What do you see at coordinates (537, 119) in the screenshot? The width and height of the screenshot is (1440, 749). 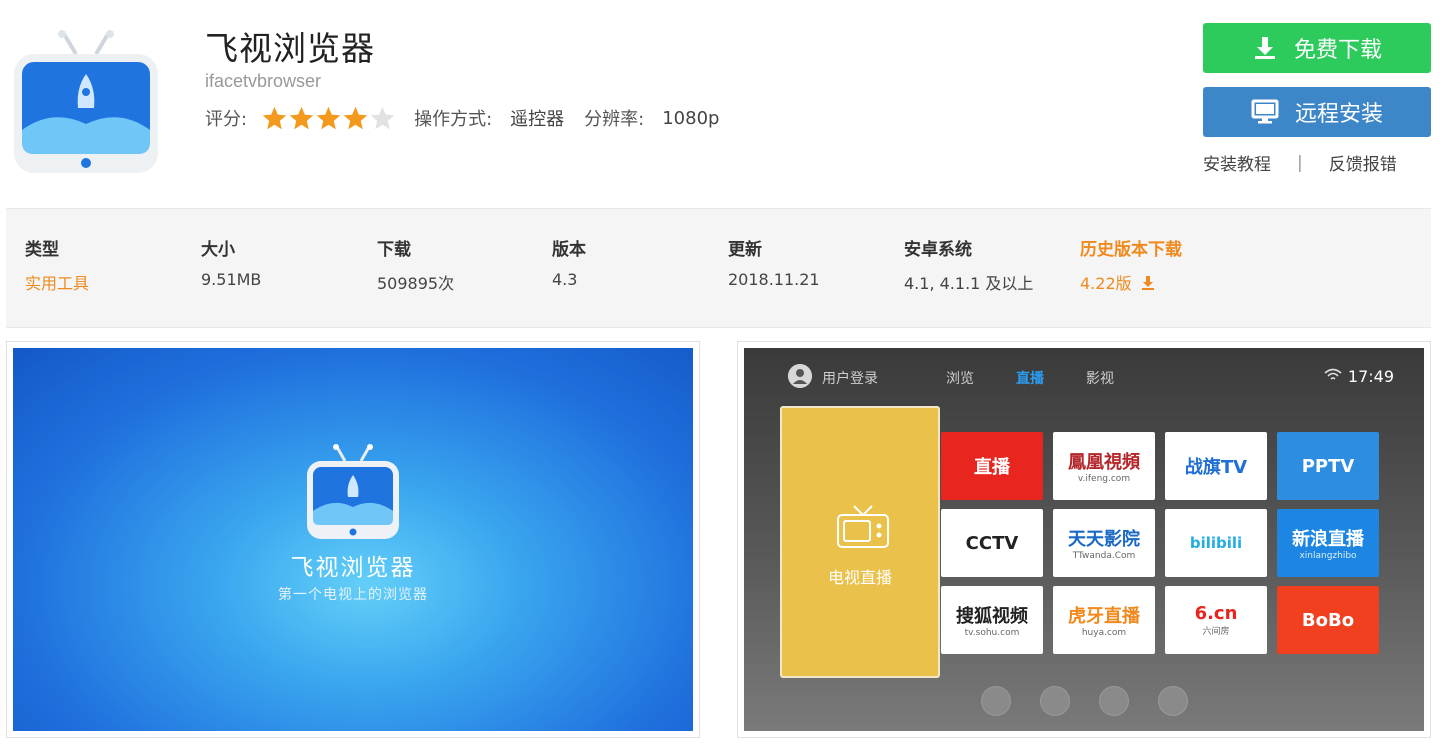 I see `control-value: 遥控器` at bounding box center [537, 119].